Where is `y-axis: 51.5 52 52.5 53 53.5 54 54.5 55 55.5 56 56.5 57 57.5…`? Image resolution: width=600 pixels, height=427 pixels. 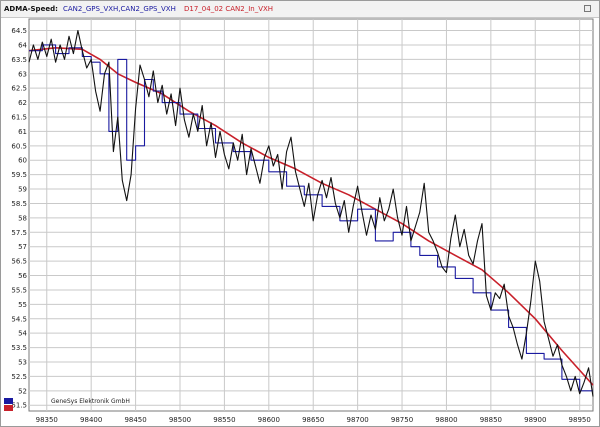 y-axis: 51.5 52 52.5 53 53.5 54 54.5 55 55.5 56 56.5 57 57.5… is located at coordinates (19, 218).